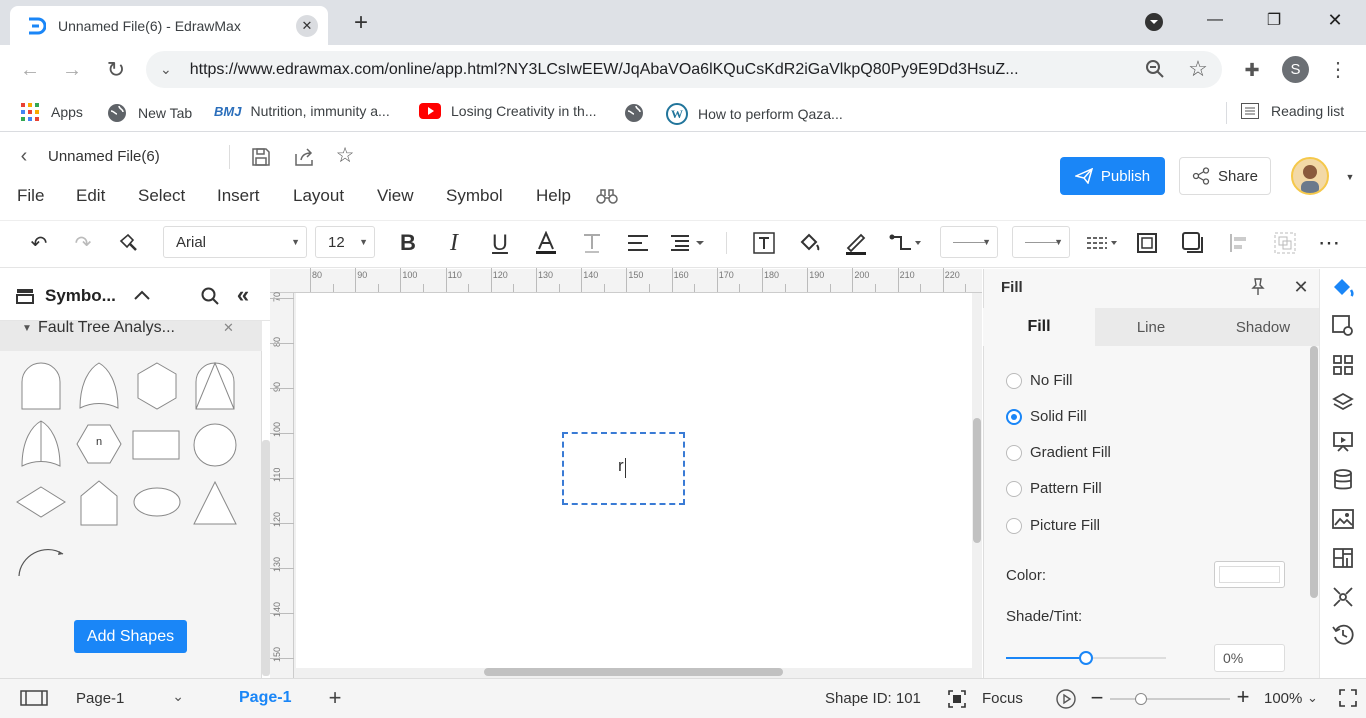  I want to click on inhibit-gate-shape: n, so click(99, 444).